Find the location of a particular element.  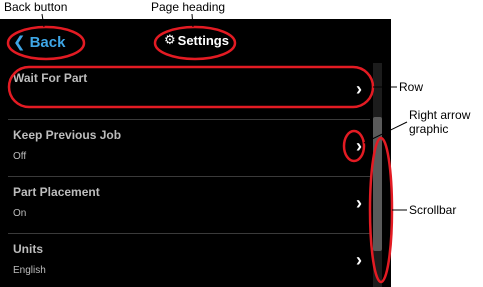

row-title: Part Placement is located at coordinates (56, 192).